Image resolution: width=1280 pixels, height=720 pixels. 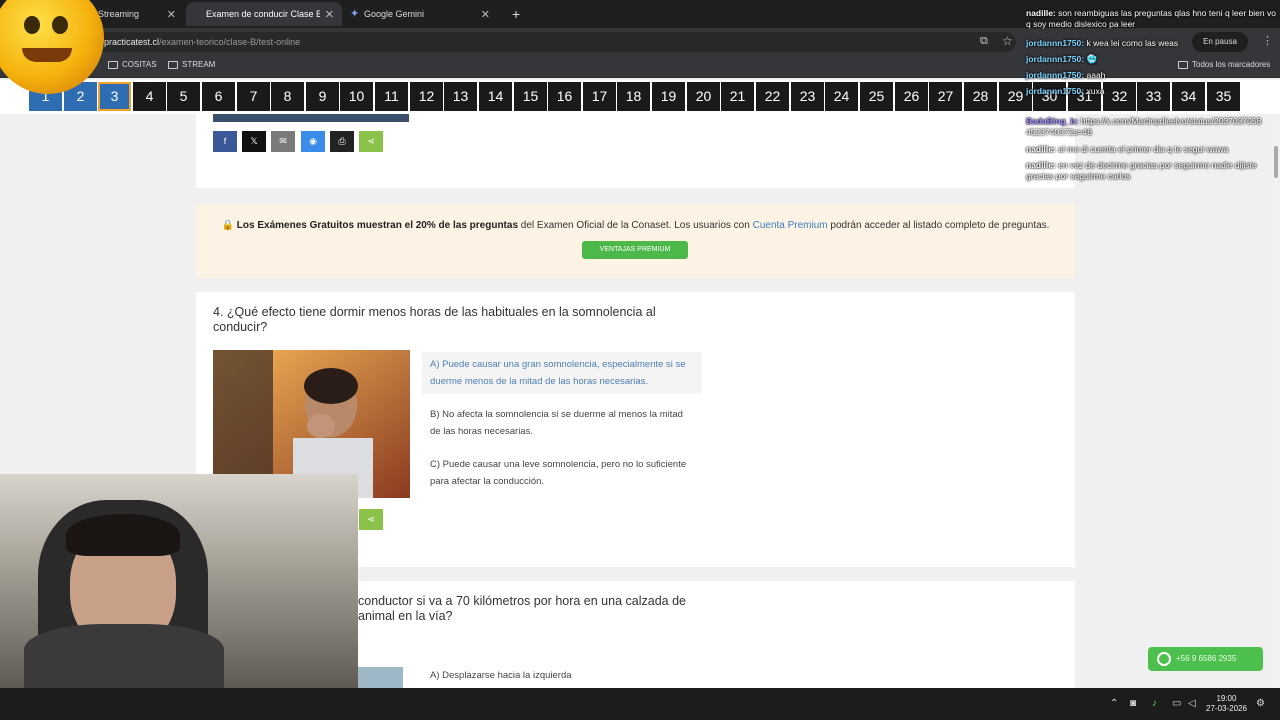 I want to click on question-title-line2: animal en la vía?, so click(x=405, y=616).